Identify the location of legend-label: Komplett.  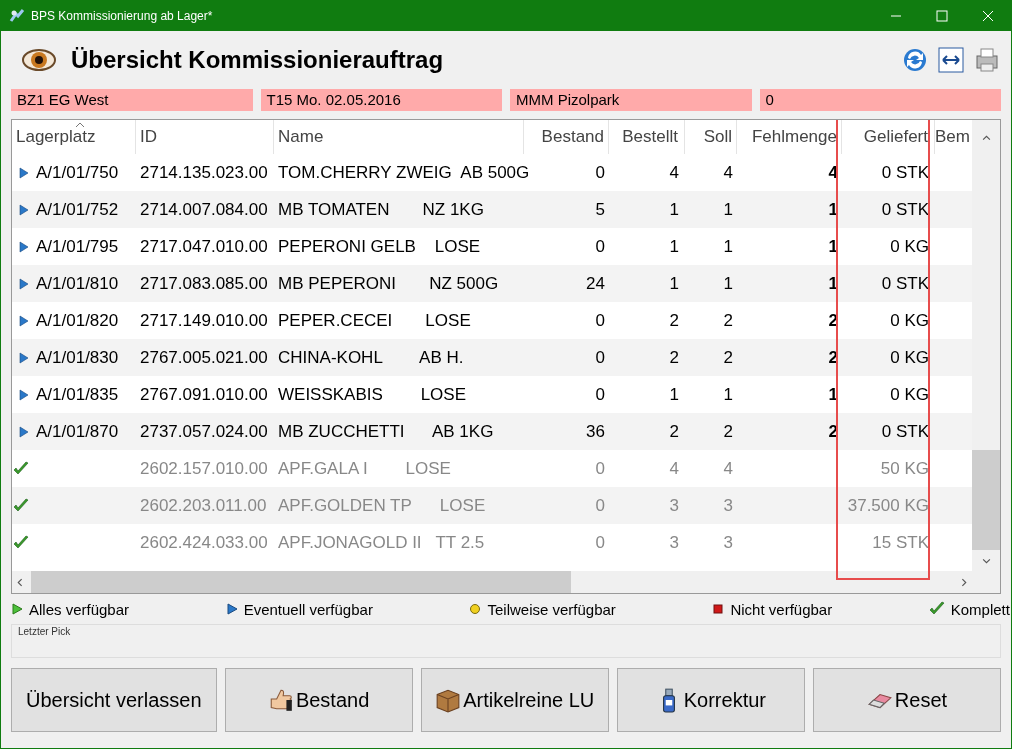
(980, 609).